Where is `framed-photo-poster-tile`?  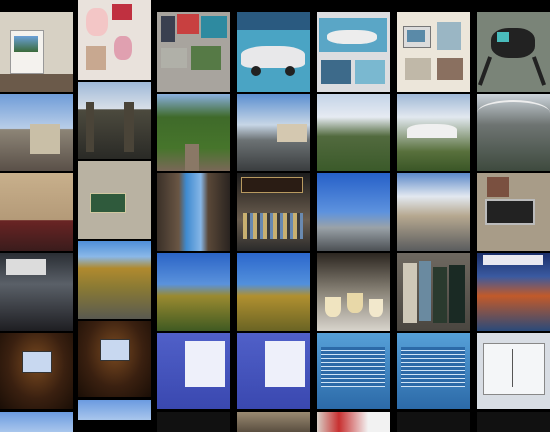 framed-photo-poster-tile is located at coordinates (36, 52).